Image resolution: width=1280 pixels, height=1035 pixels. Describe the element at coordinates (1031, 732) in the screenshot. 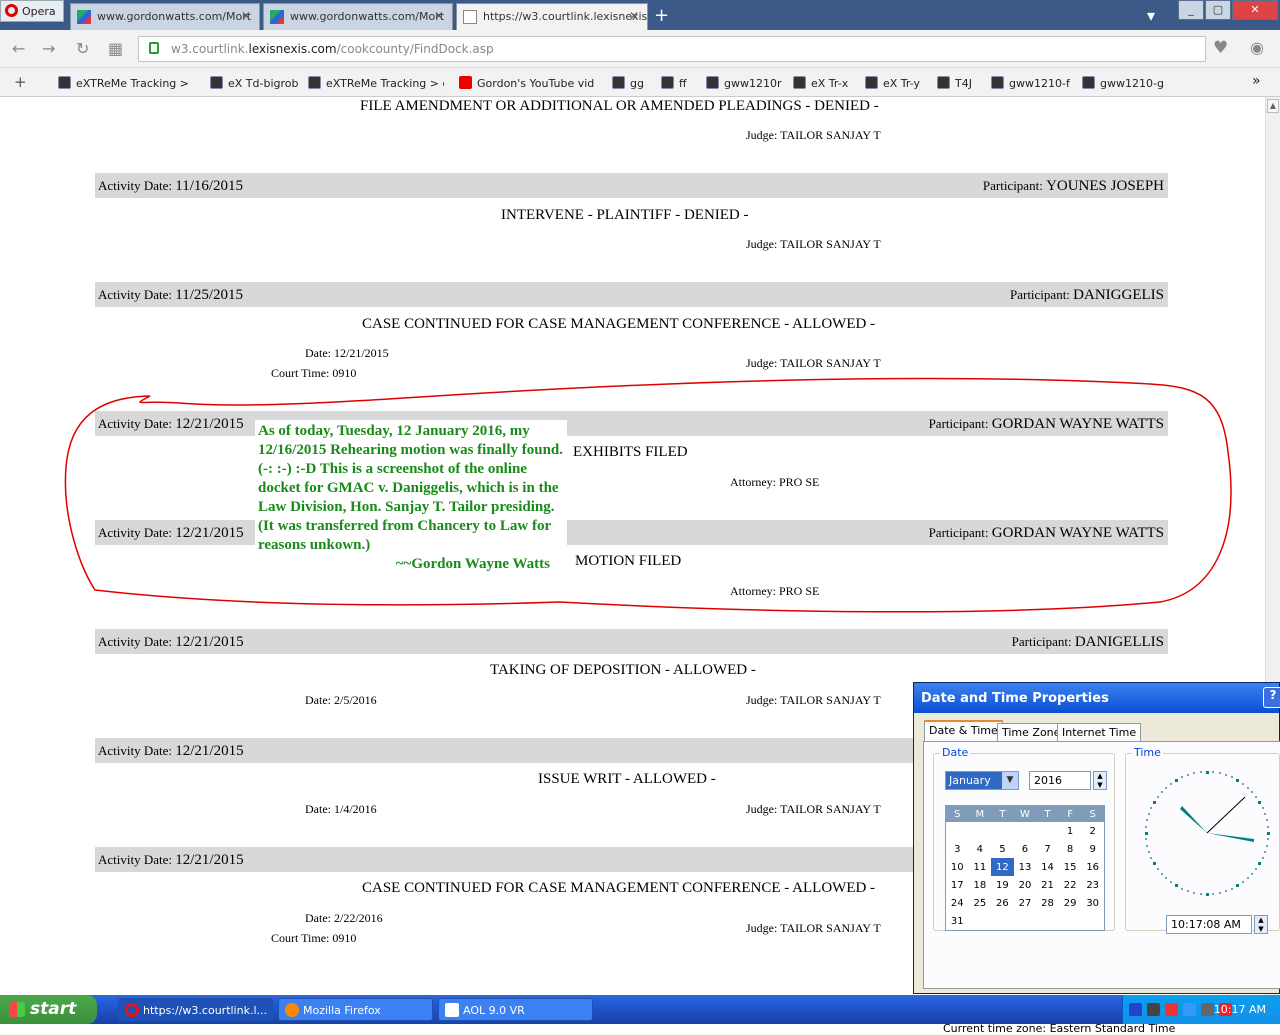

I see `tab-time-zone: Time Zone` at that location.